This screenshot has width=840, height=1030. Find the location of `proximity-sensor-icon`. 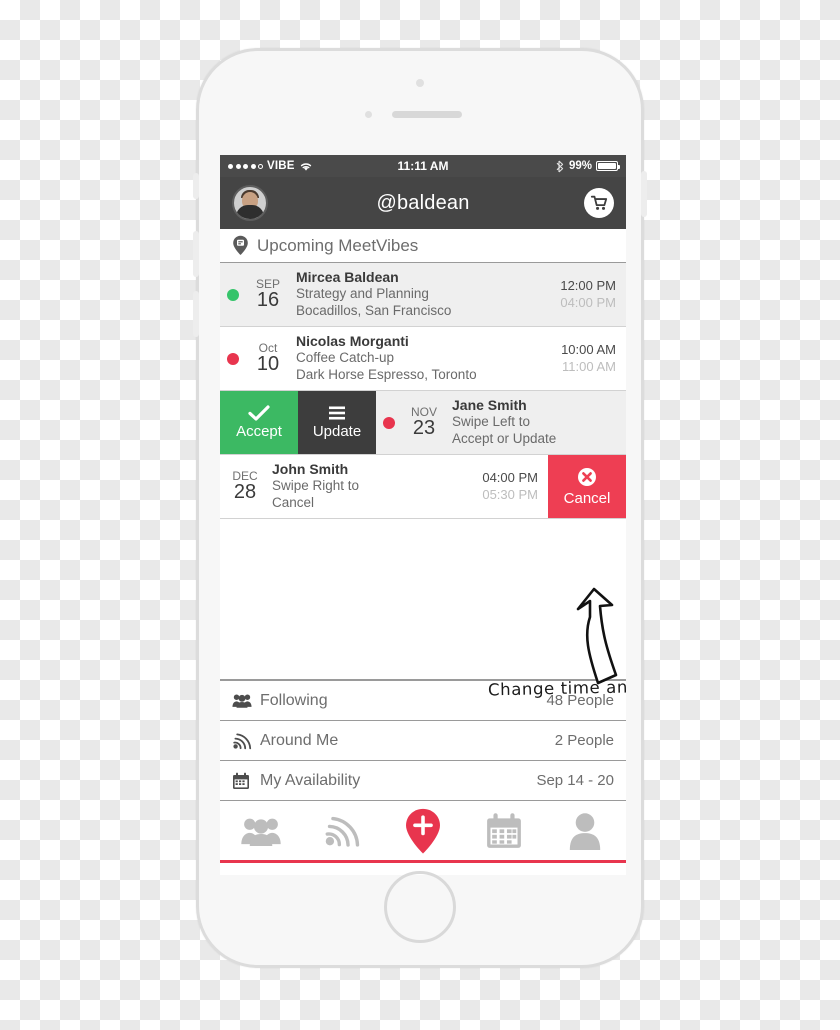

proximity-sensor-icon is located at coordinates (368, 114).